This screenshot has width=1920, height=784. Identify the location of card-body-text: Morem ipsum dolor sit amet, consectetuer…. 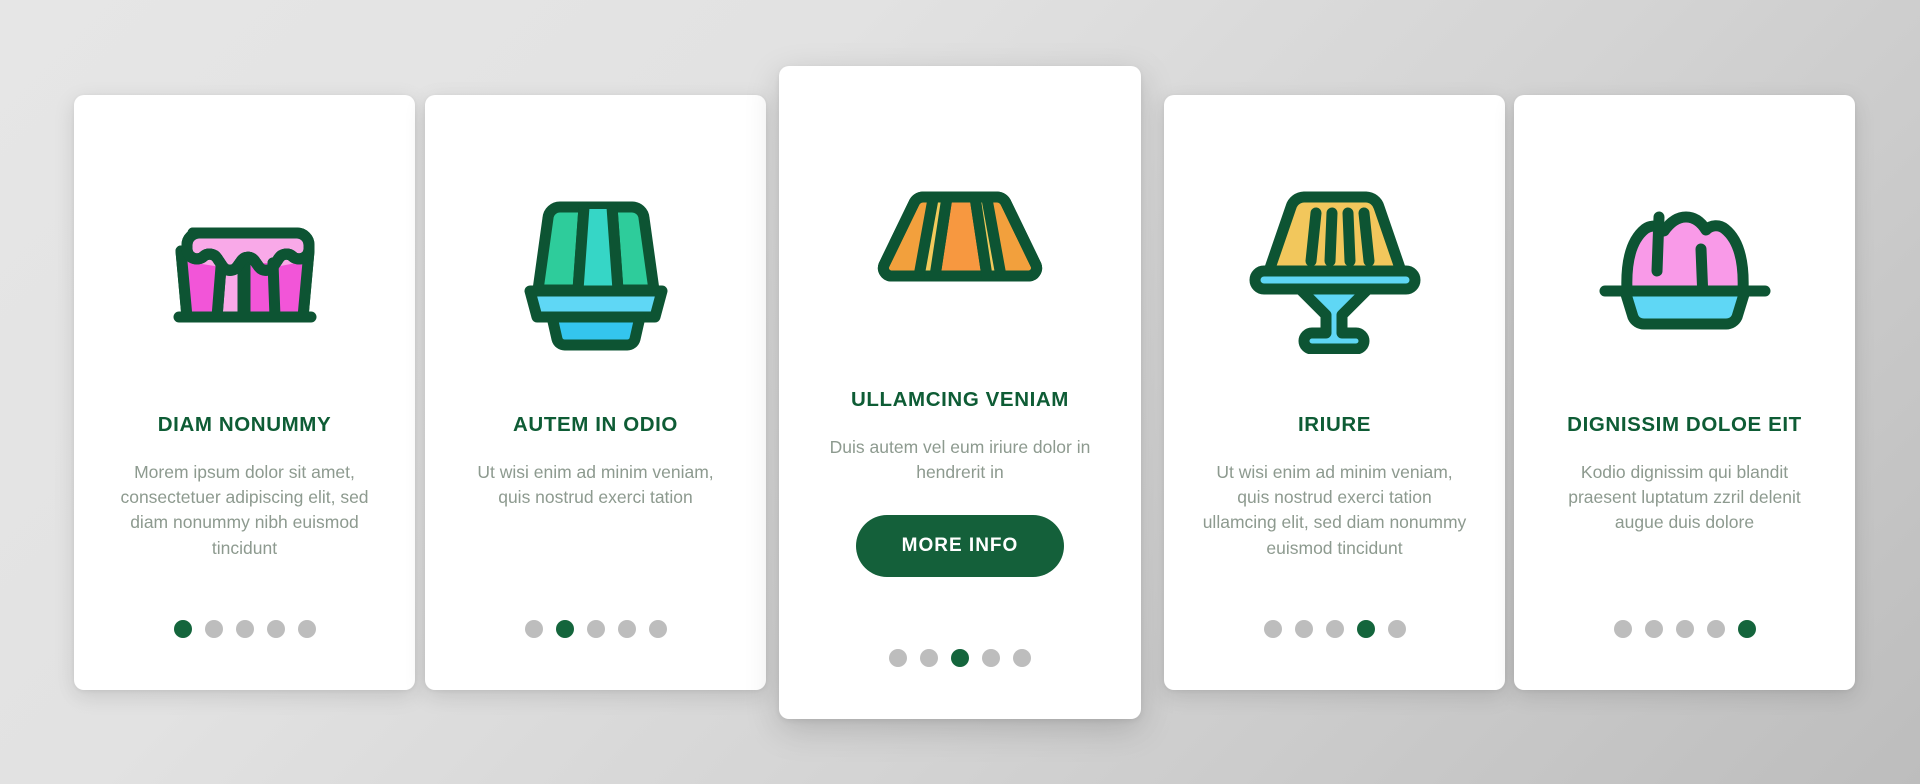
(244, 509).